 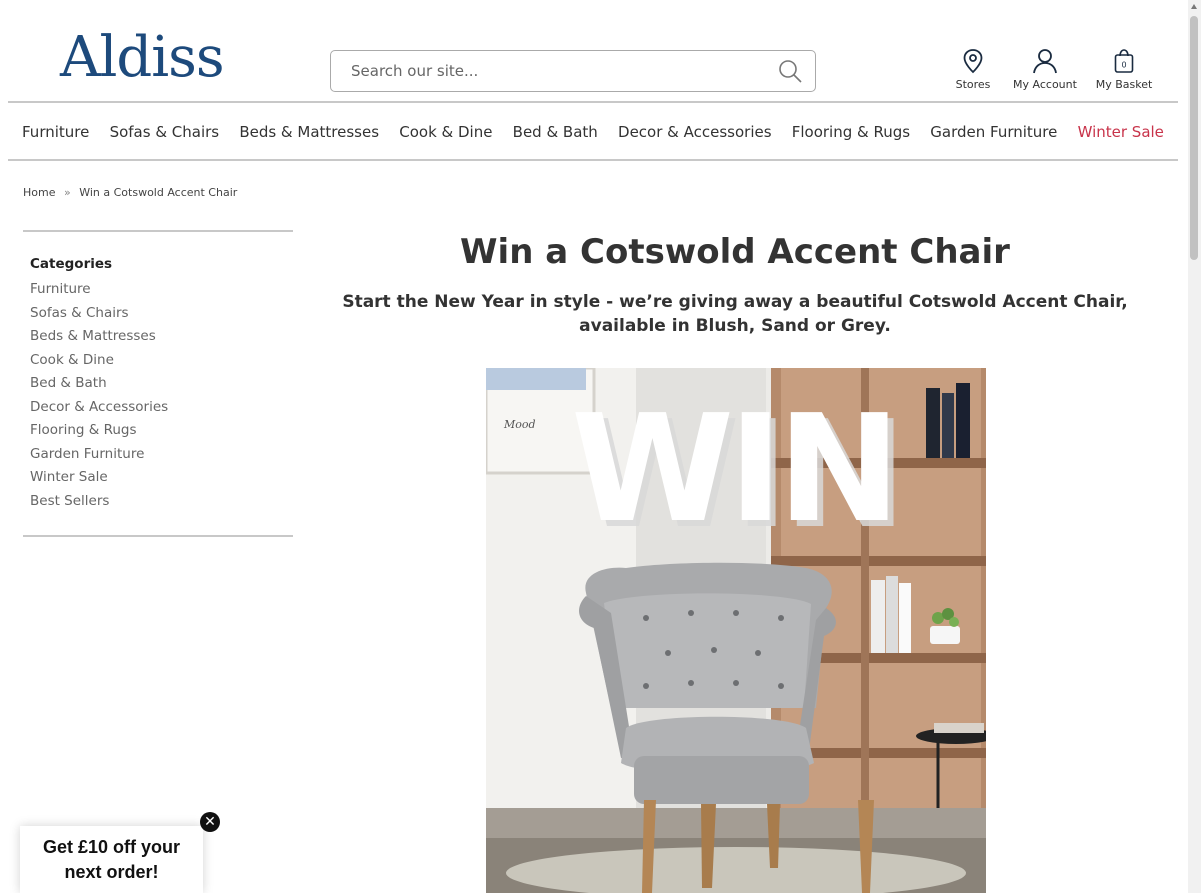 I want to click on nav-garden-furniture: Garden Furniture, so click(x=993, y=132).